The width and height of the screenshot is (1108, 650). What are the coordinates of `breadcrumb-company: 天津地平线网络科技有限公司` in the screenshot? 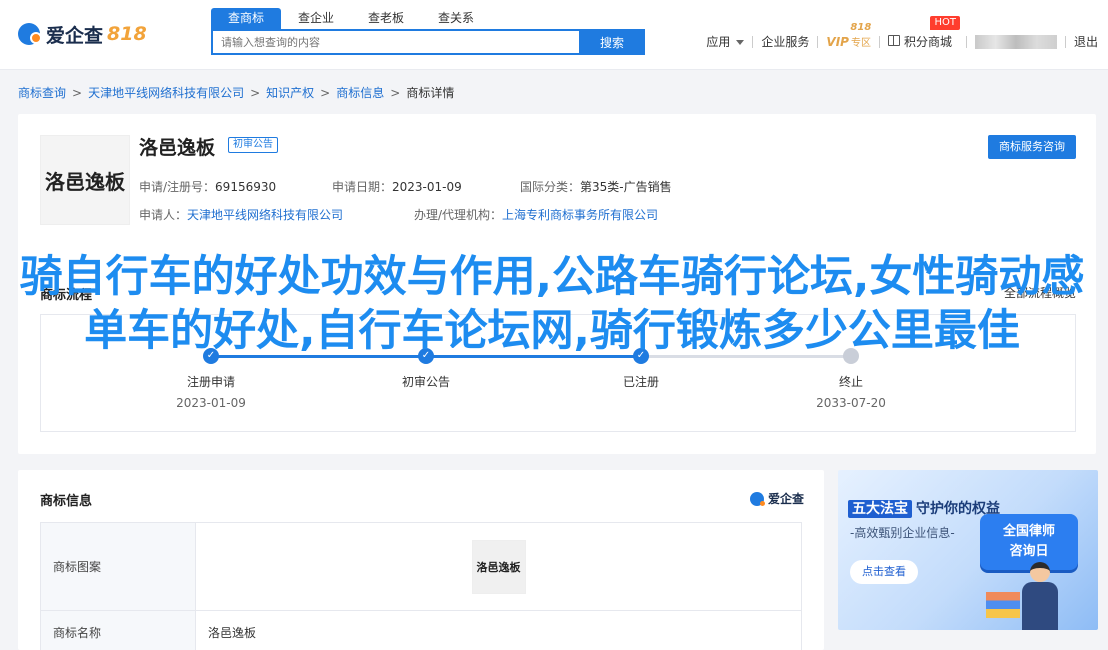 It's located at (166, 92).